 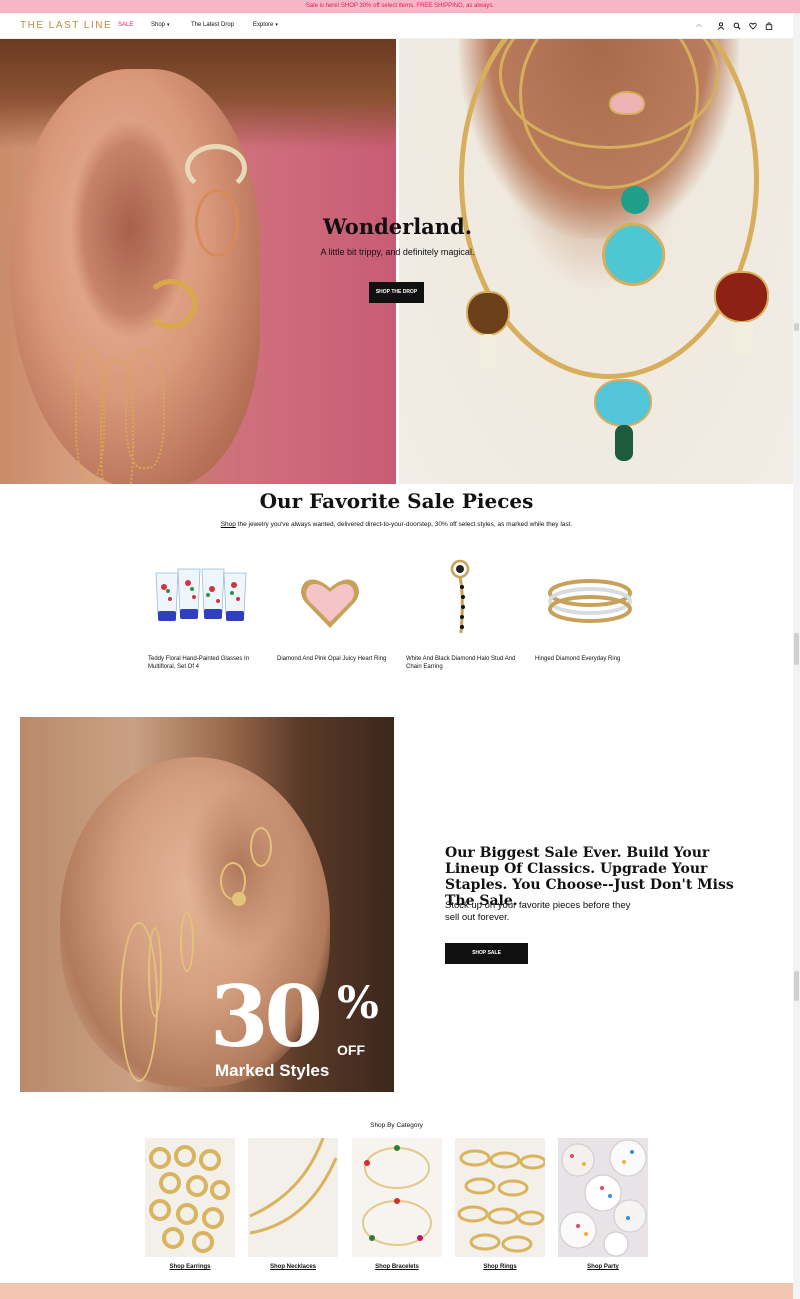 I want to click on thirty-text: 30, so click(x=266, y=1016).